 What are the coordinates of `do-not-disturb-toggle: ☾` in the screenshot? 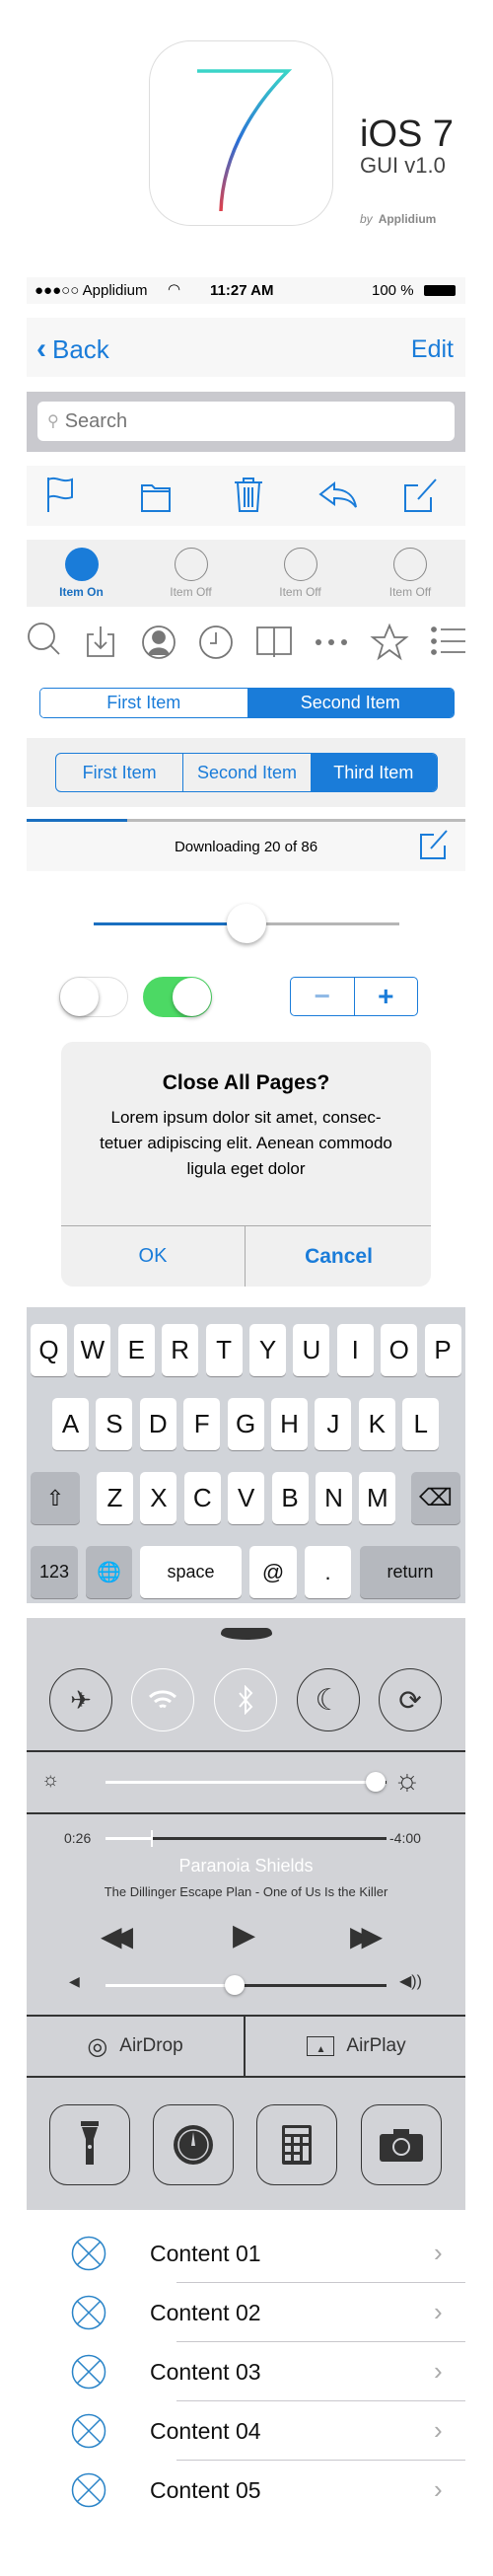 It's located at (329, 1699).